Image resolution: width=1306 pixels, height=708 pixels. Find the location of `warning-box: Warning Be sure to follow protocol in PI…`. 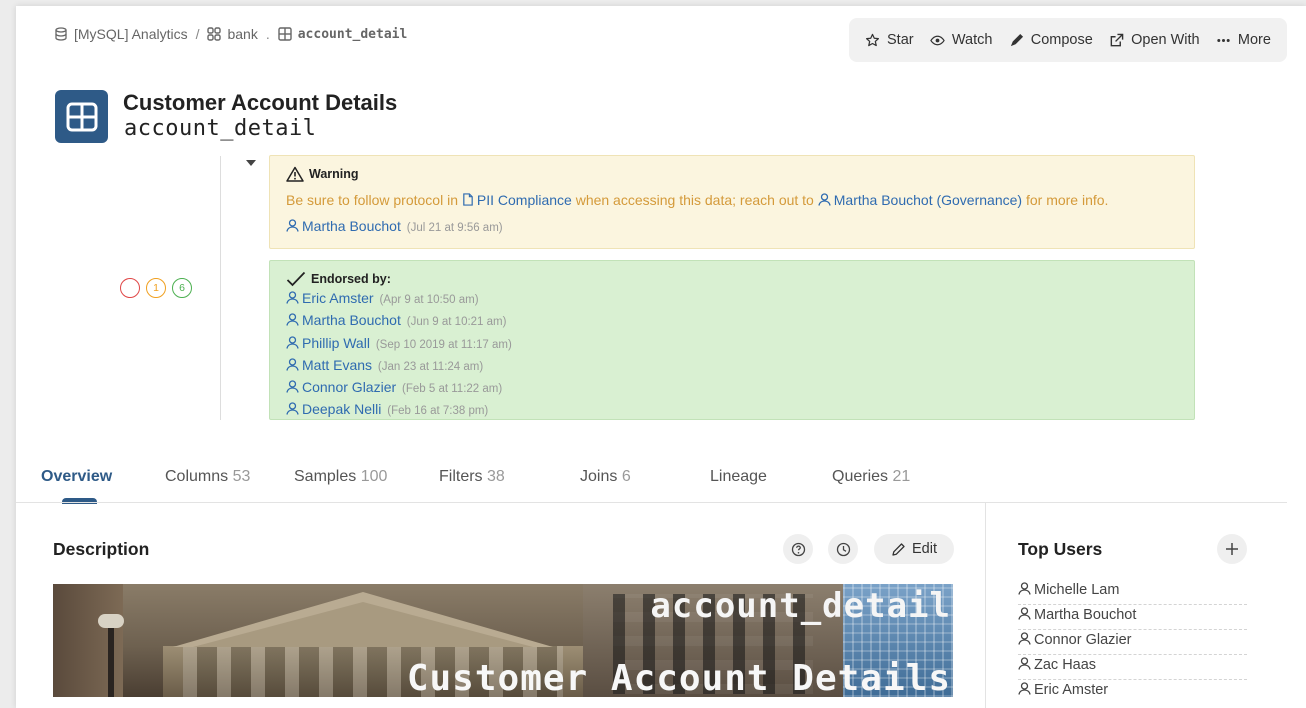

warning-box: Warning Be sure to follow protocol in PI… is located at coordinates (732, 202).